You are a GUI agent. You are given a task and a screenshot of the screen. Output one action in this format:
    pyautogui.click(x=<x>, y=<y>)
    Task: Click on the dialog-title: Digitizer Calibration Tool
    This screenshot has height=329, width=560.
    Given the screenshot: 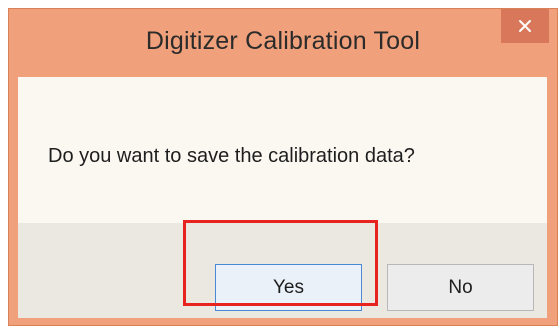 What is the action you would take?
    pyautogui.click(x=283, y=41)
    